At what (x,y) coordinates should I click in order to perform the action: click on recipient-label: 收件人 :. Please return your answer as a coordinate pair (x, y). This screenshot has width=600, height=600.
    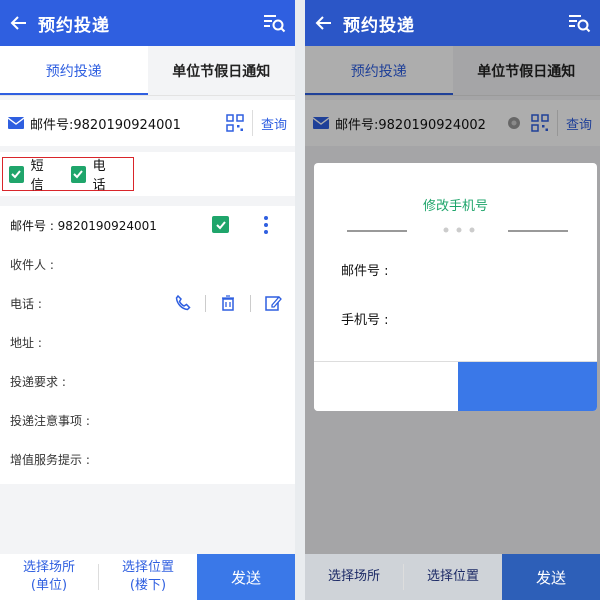
    Looking at the image, I should click on (32, 265).